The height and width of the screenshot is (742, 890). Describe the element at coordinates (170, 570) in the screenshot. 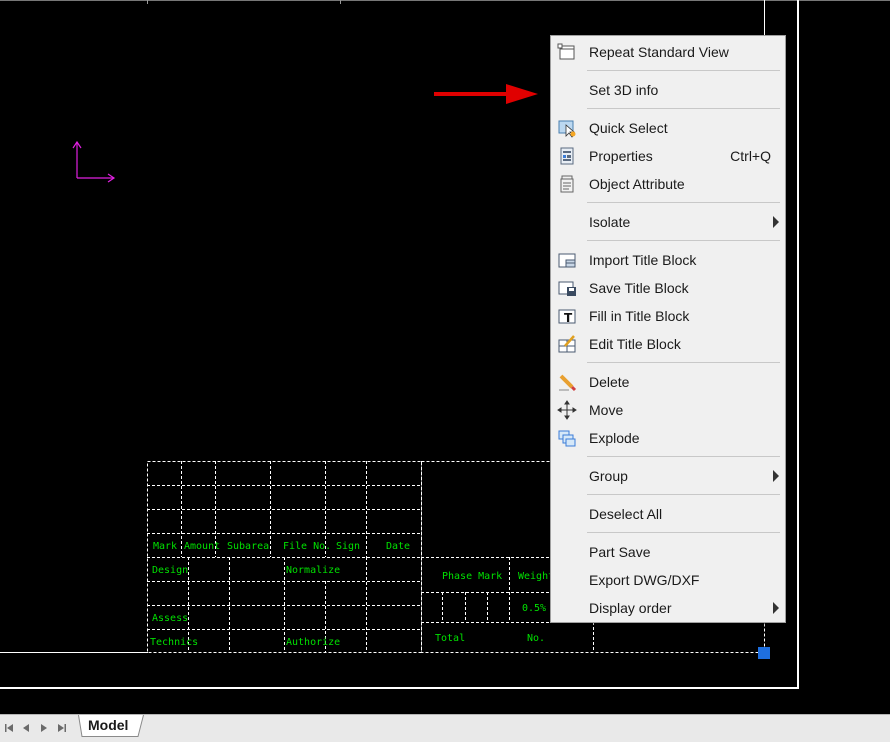

I see `tb-design-label: Design` at that location.